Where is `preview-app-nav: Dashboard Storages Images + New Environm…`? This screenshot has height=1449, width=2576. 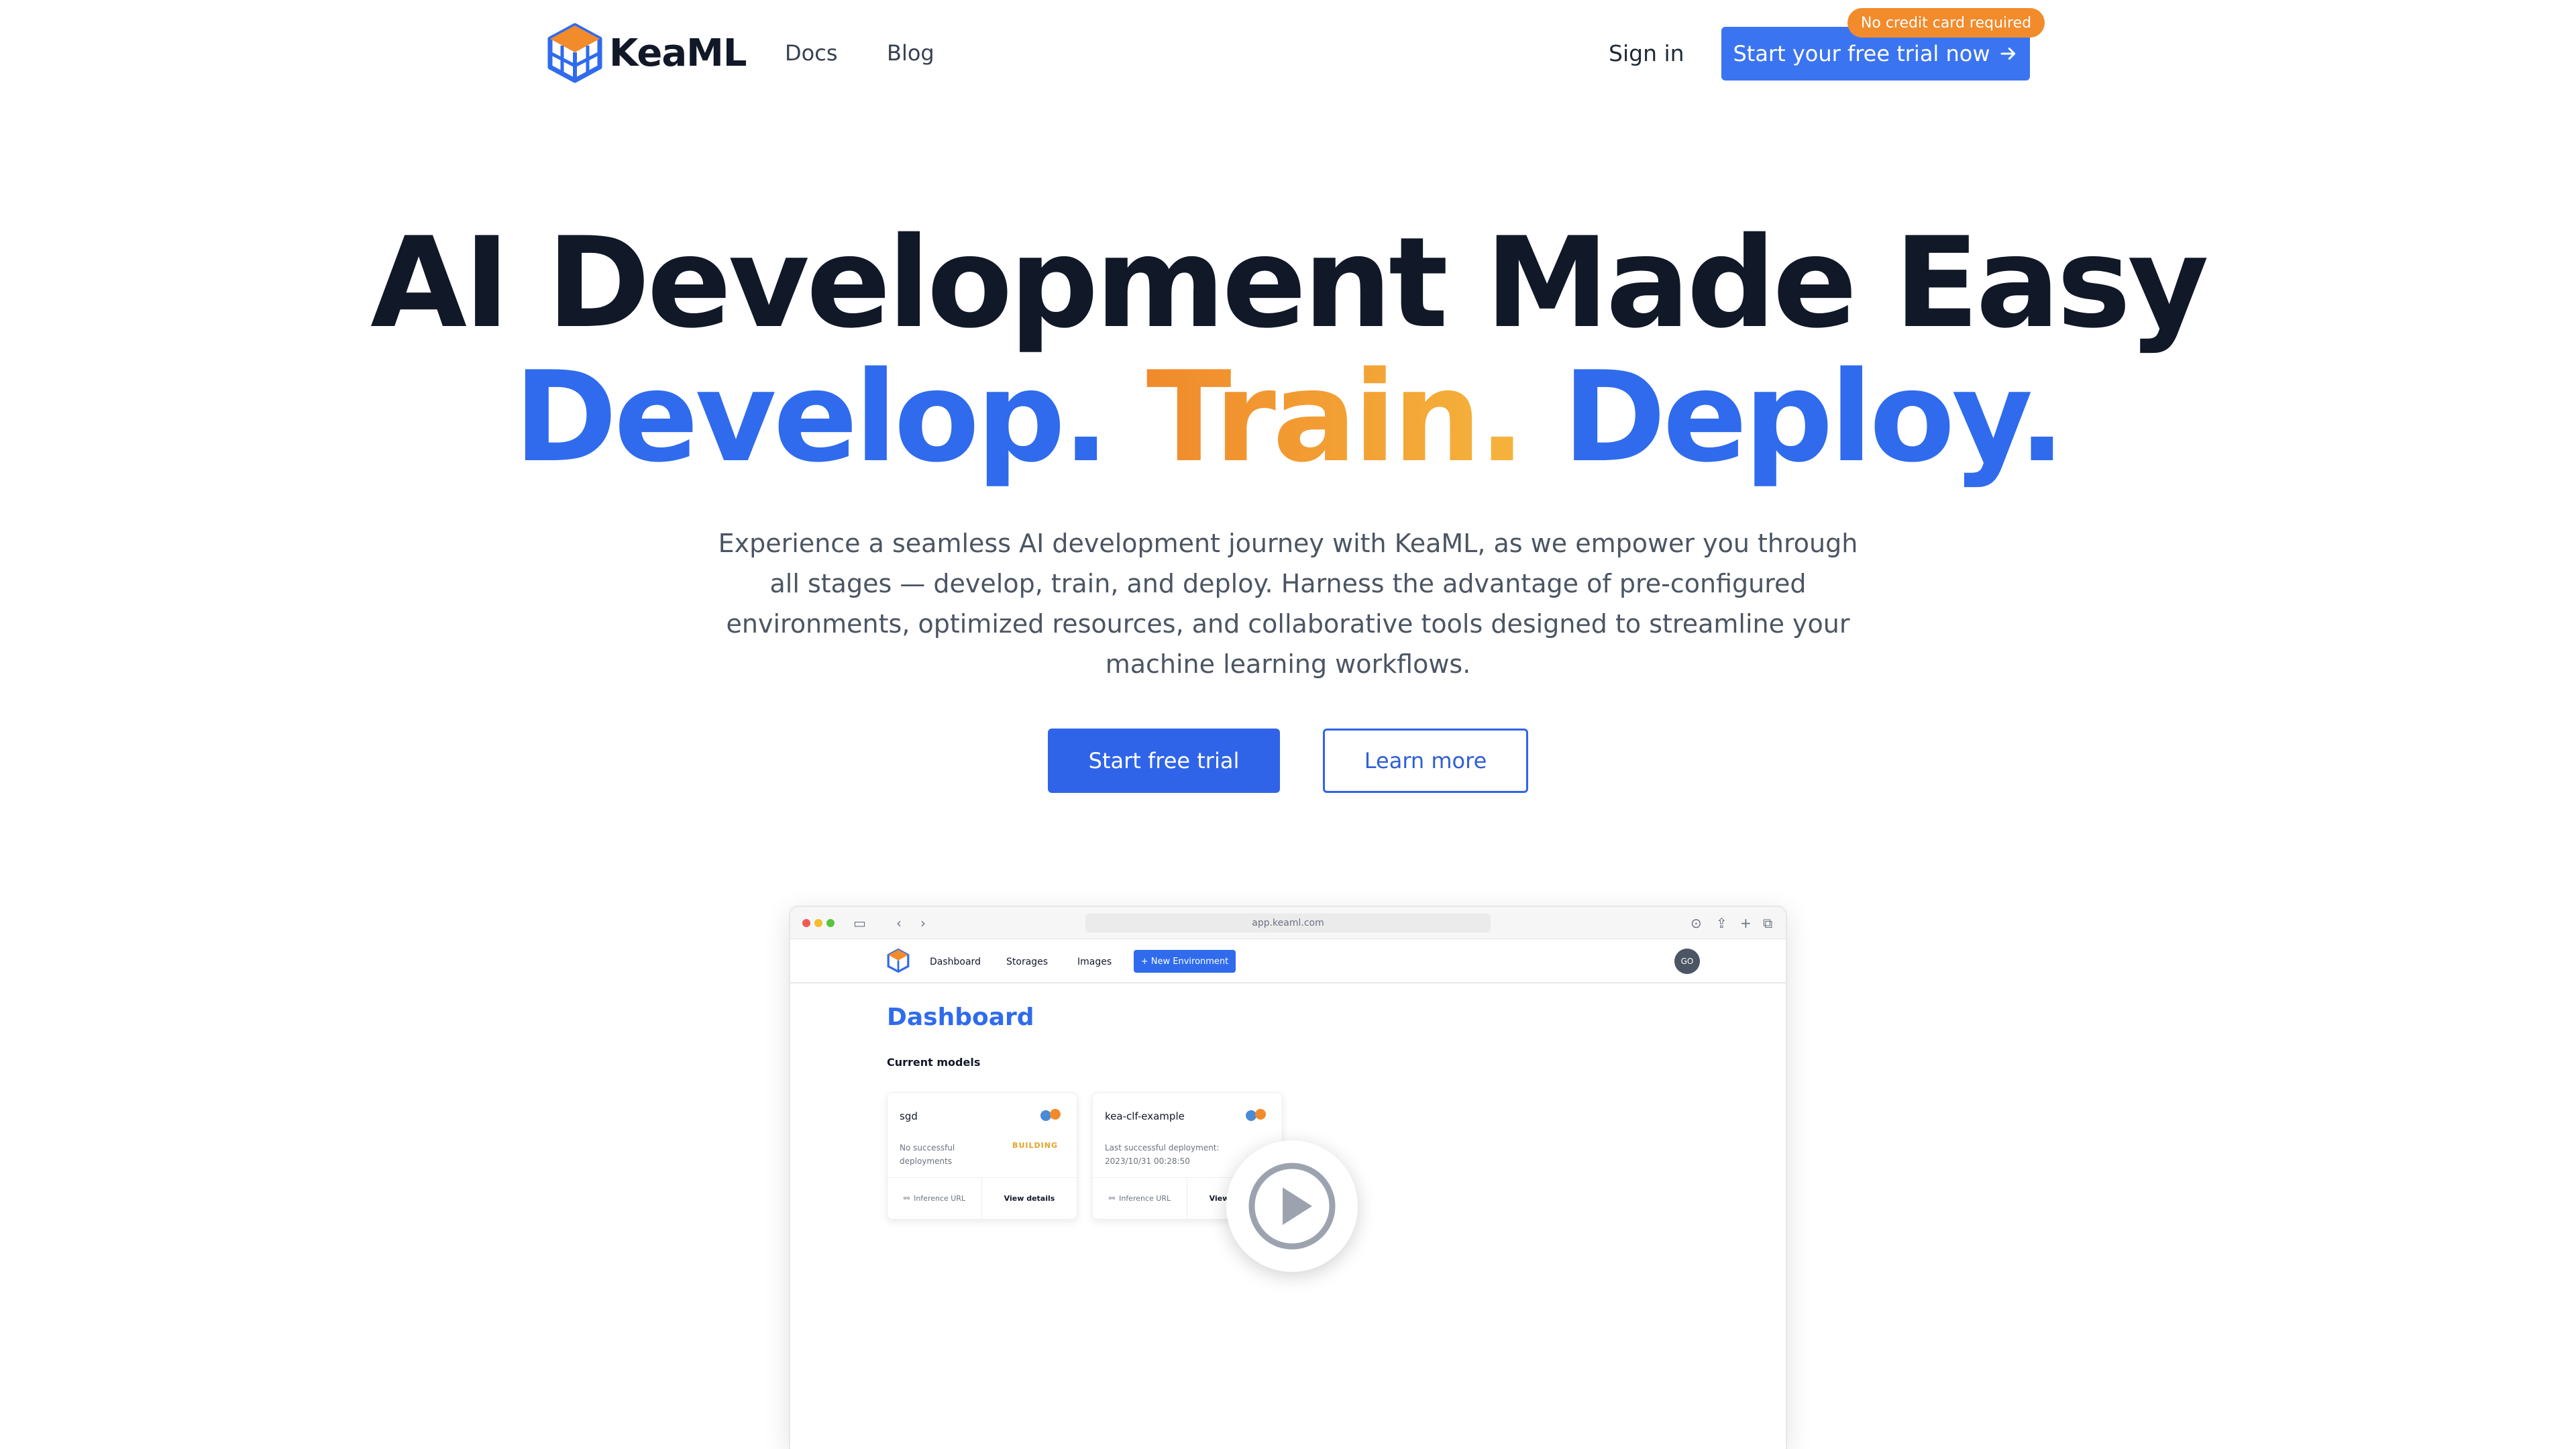 preview-app-nav: Dashboard Storages Images + New Environm… is located at coordinates (1288, 961).